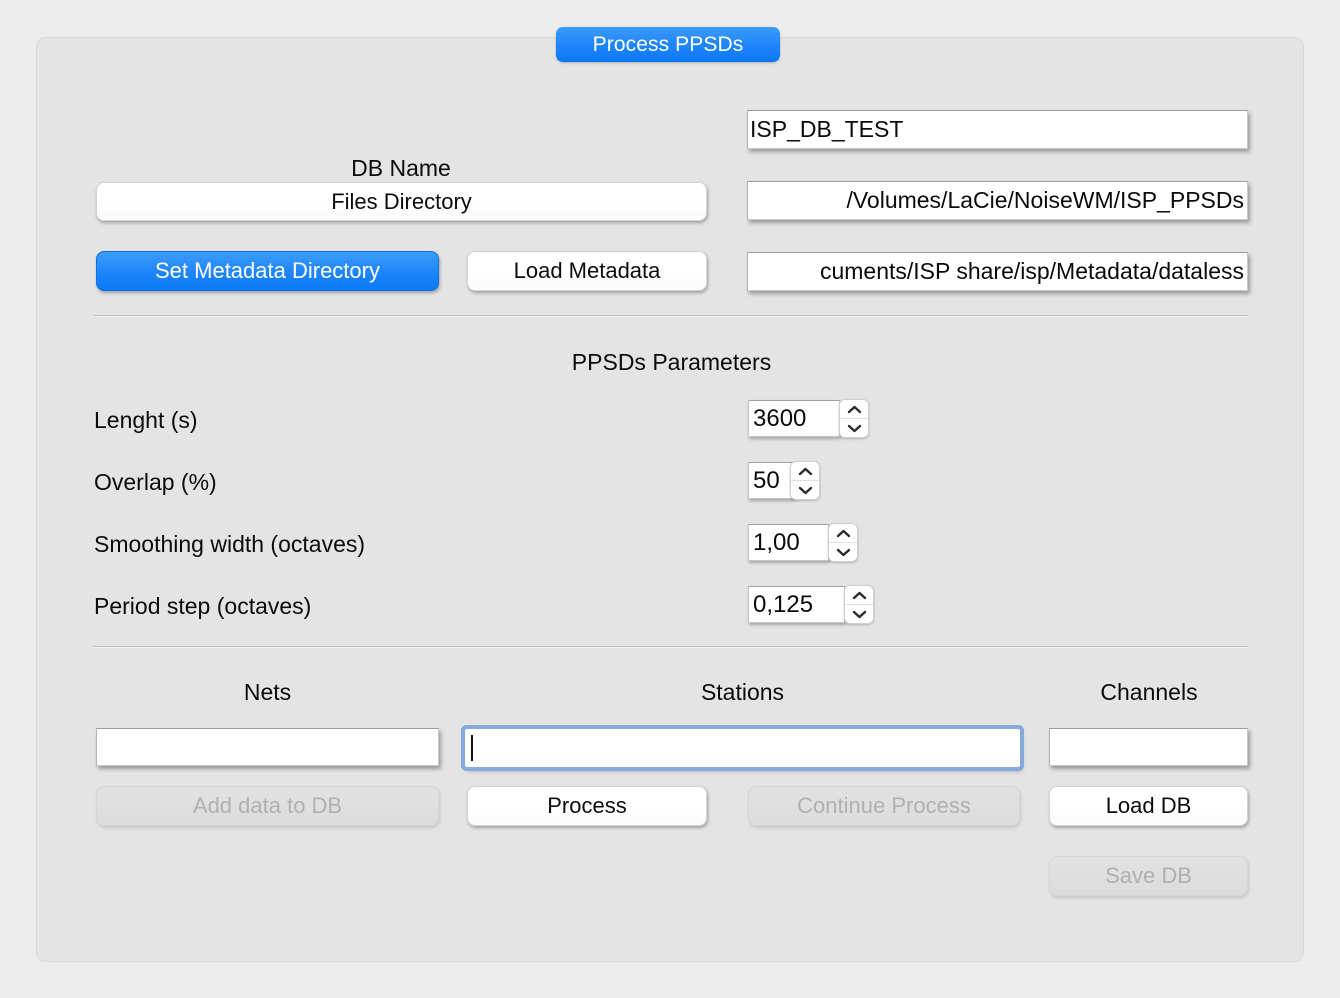 This screenshot has height=998, width=1340. Describe the element at coordinates (203, 606) in the screenshot. I see `param-label-period-step: Period step (octaves)` at that location.